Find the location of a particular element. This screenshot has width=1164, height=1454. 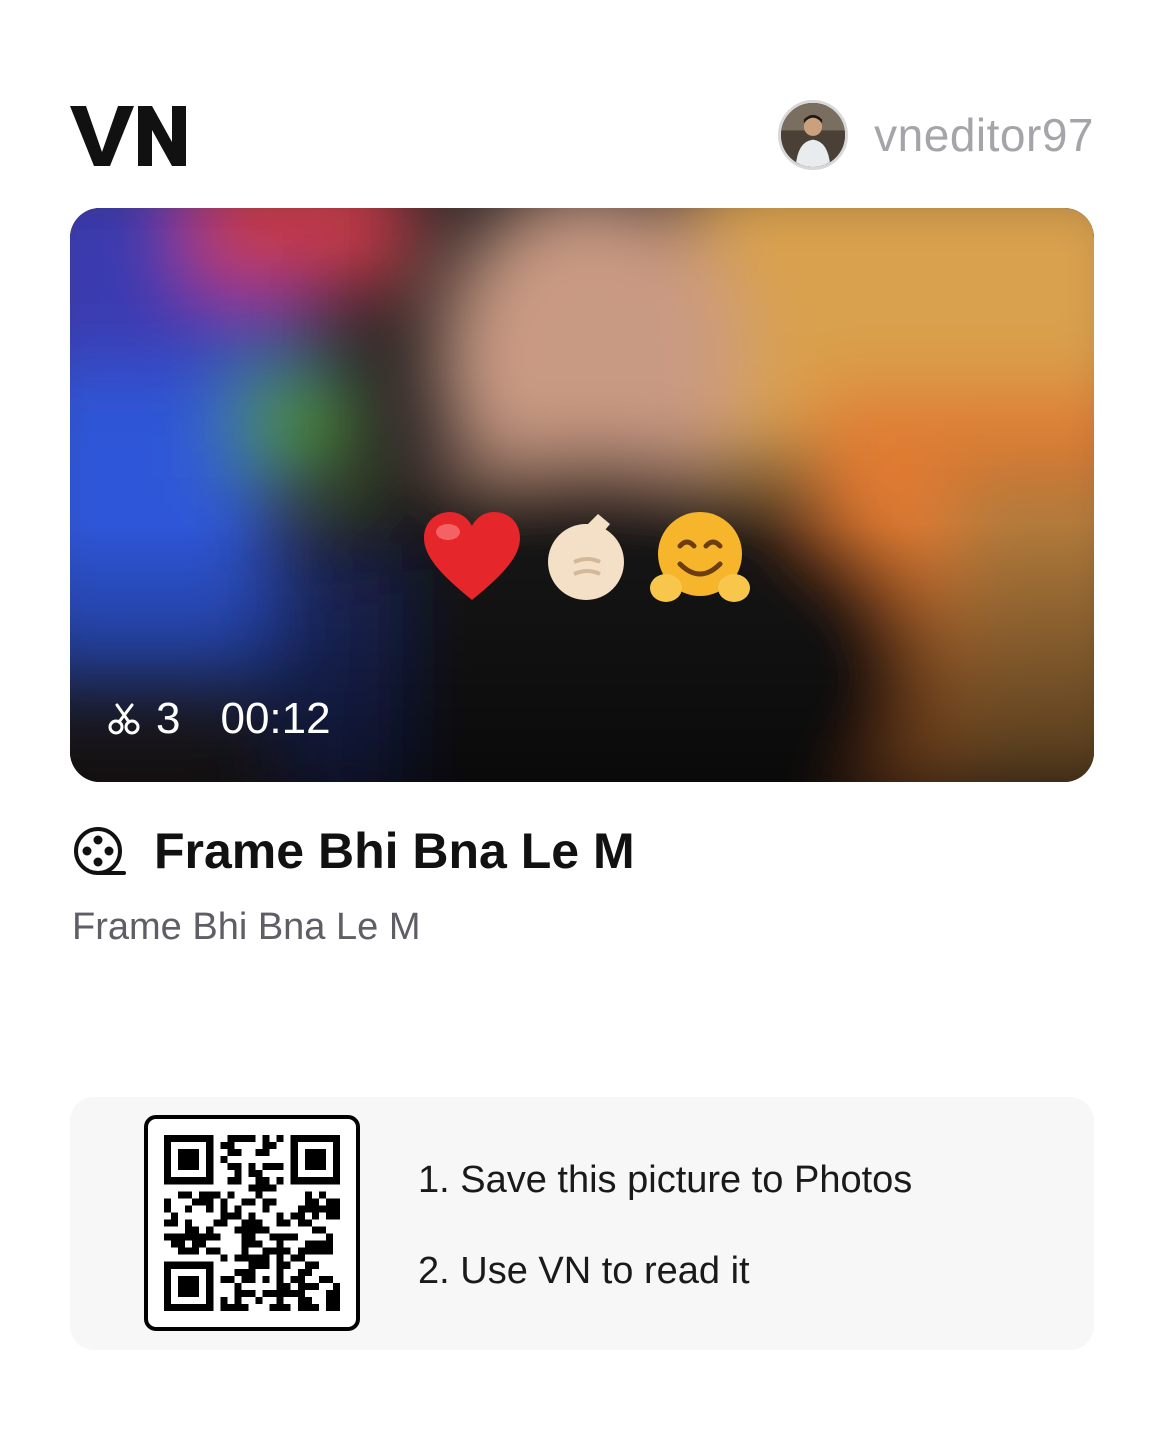

qr-code-pattern is located at coordinates (252, 1223).